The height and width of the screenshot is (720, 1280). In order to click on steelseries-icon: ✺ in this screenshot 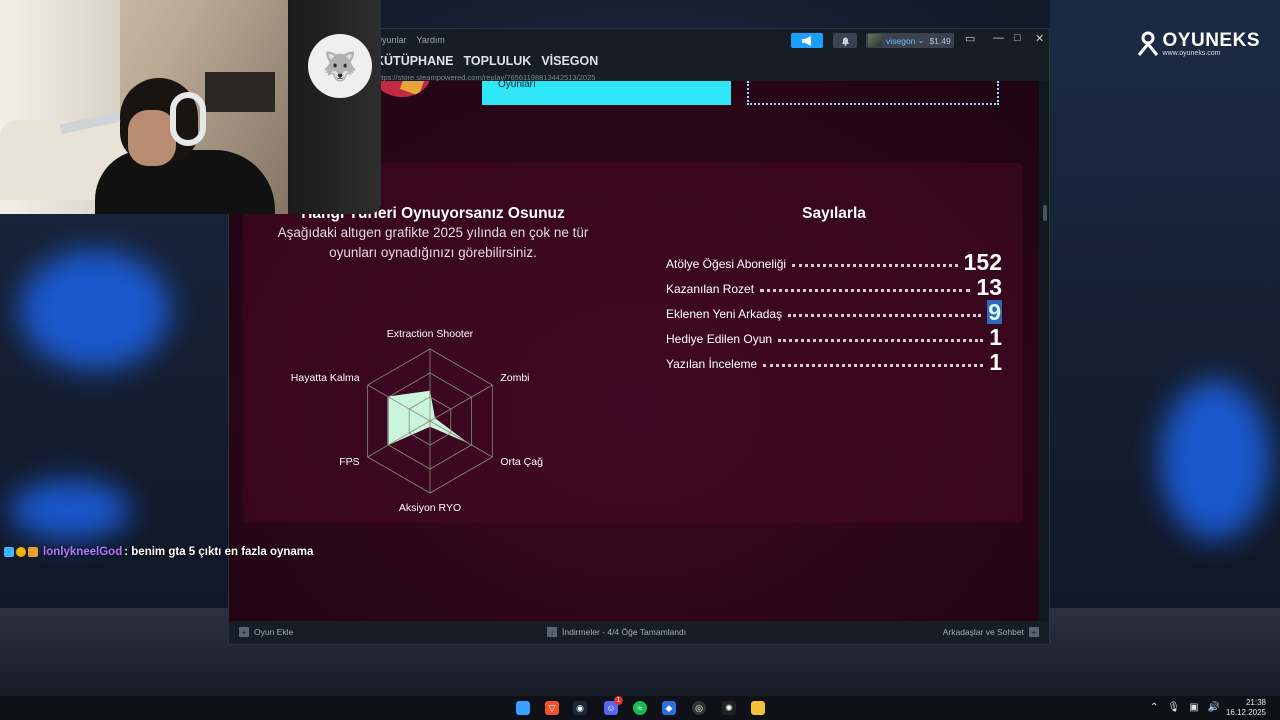, I will do `click(729, 708)`.